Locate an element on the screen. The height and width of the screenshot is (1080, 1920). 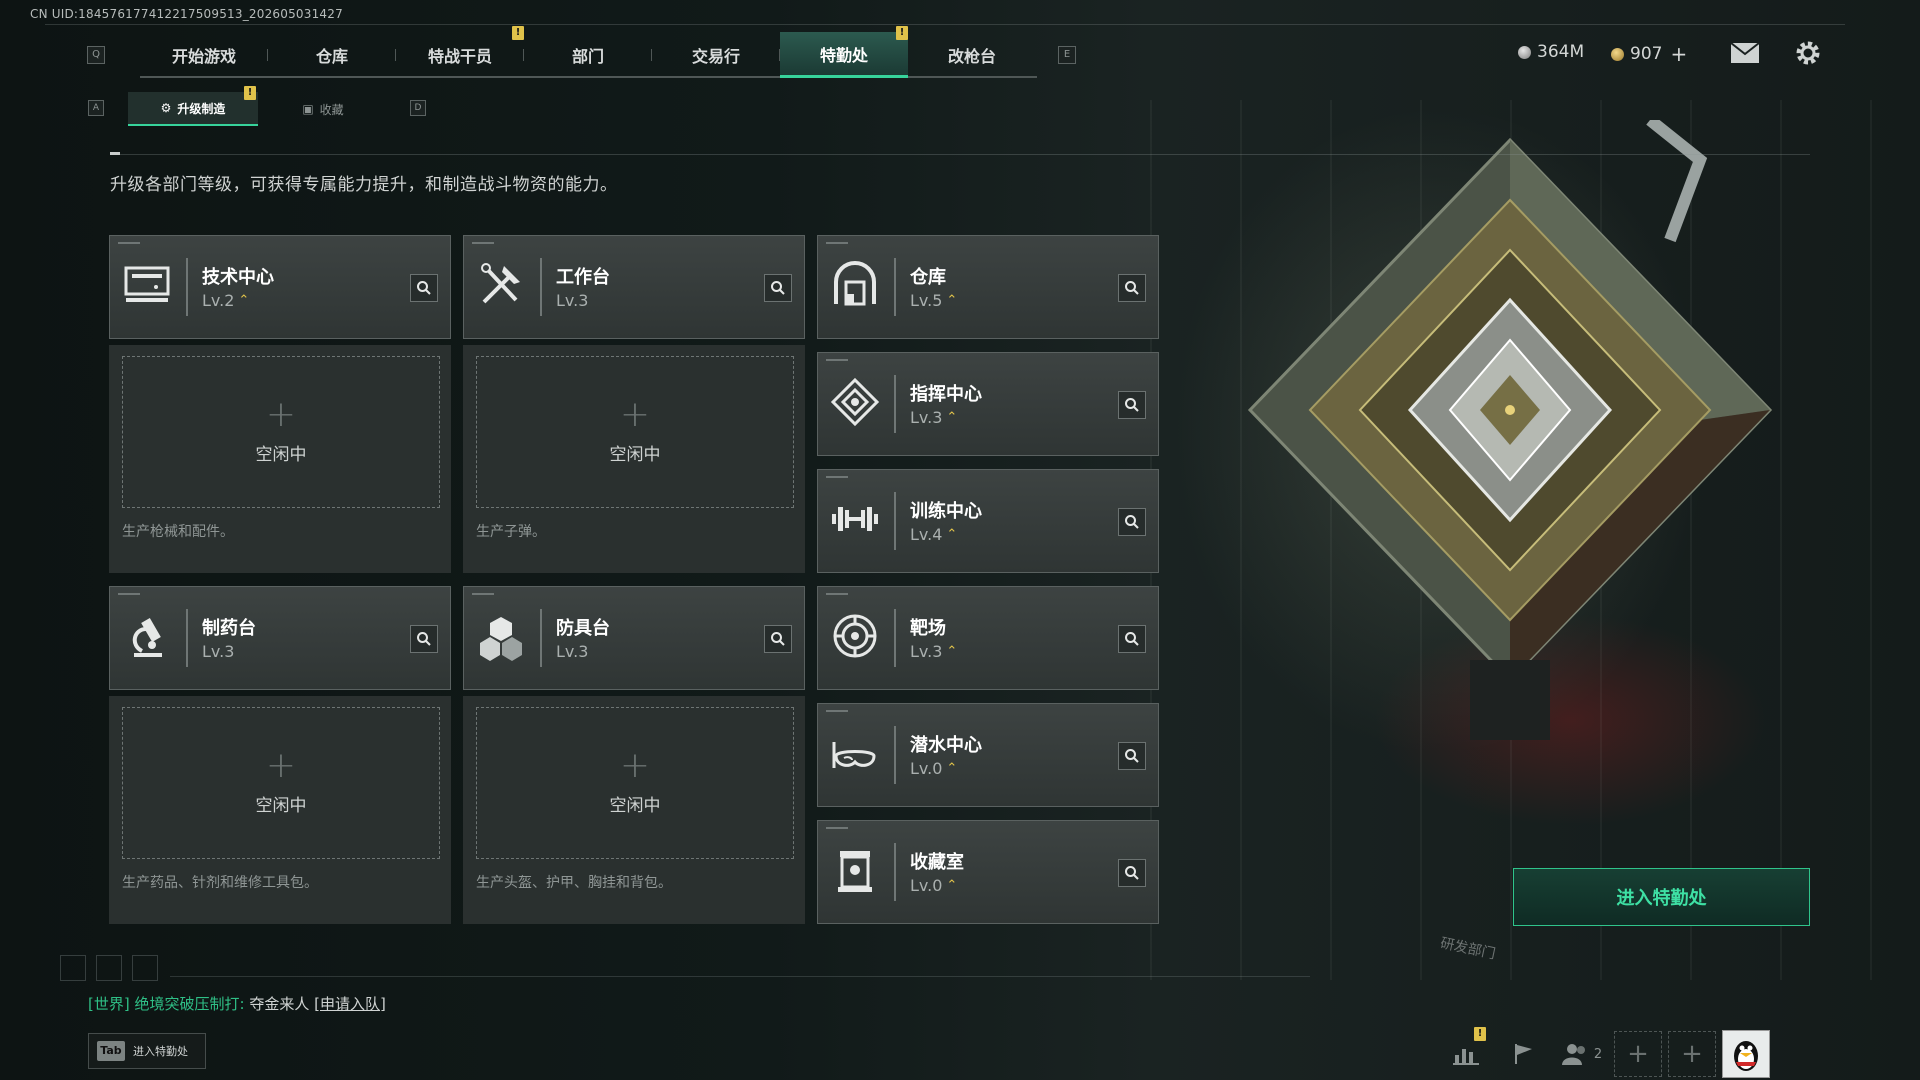
enter-special-service-button: 进入特勤处 is located at coordinates (1661, 897).